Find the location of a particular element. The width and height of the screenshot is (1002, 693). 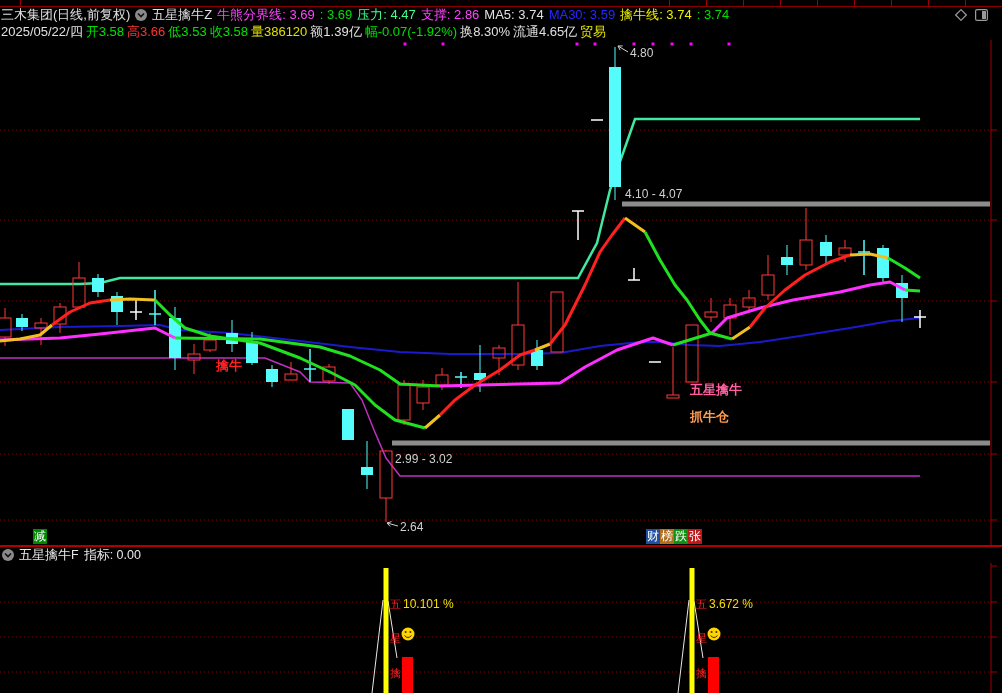

readout-value: MA30: 3.59 is located at coordinates (582, 15).